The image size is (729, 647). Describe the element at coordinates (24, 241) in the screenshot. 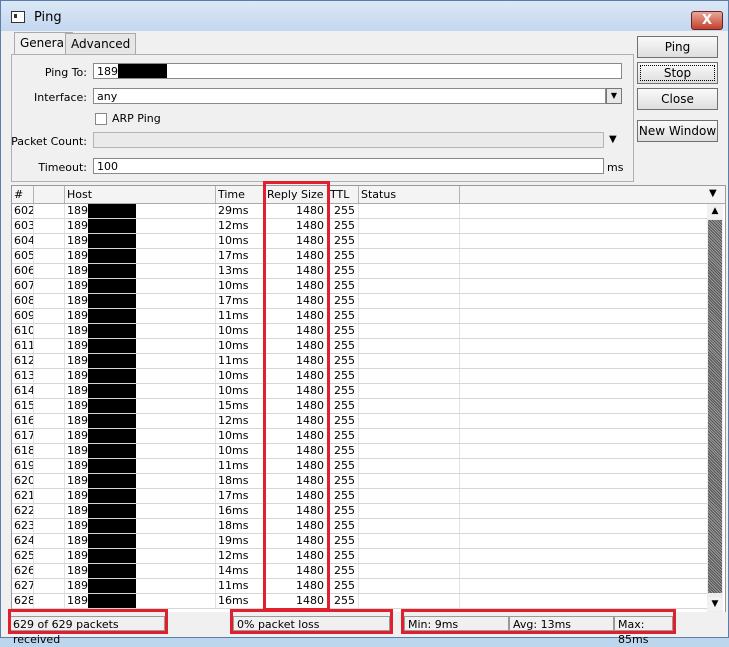

I see `row-number-cell: 604` at that location.